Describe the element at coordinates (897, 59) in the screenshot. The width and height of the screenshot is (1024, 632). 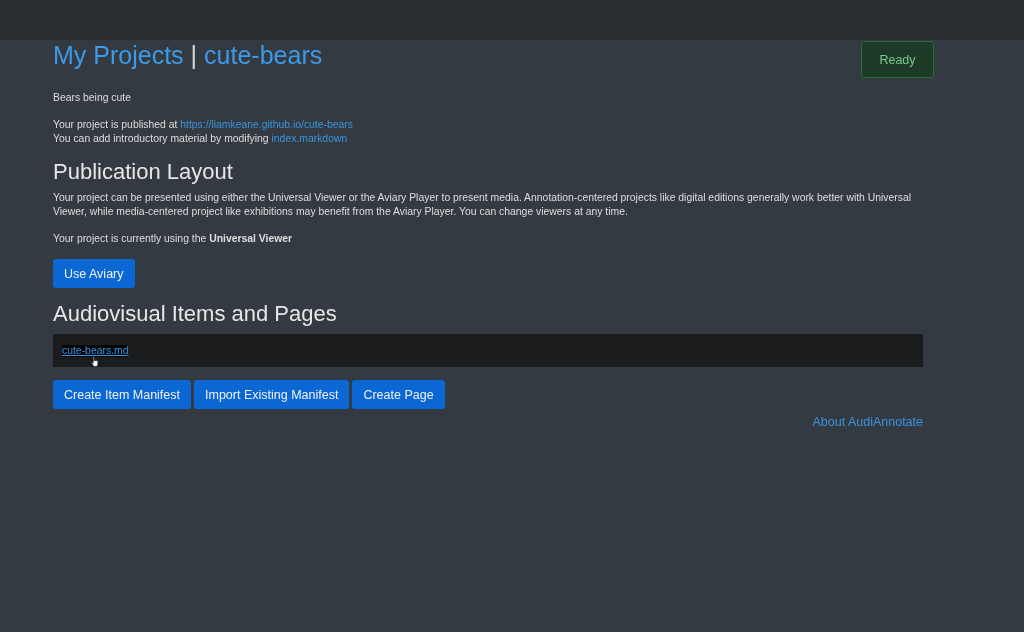
I see `status-badge: Ready` at that location.